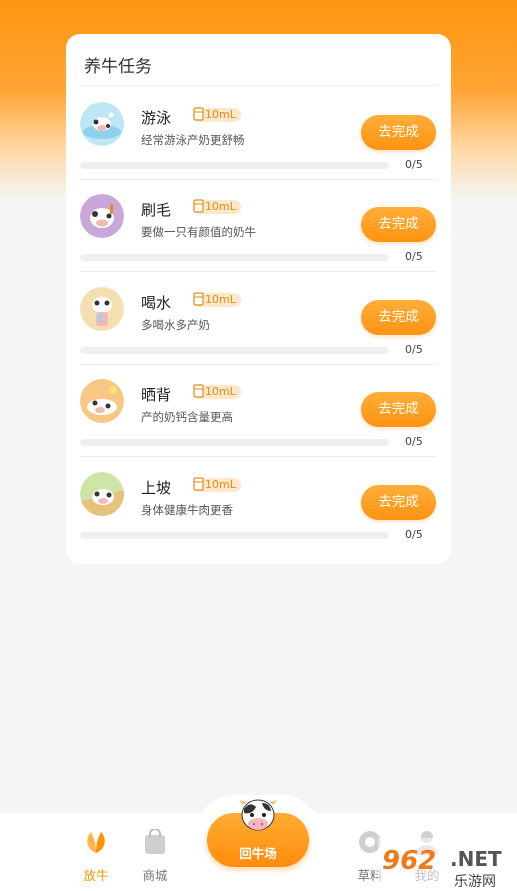 The width and height of the screenshot is (517, 891). What do you see at coordinates (258, 504) in the screenshot?
I see `task-item-climb: 上坡 10mL 身体健康牛肉更香 去完成 0/5` at bounding box center [258, 504].